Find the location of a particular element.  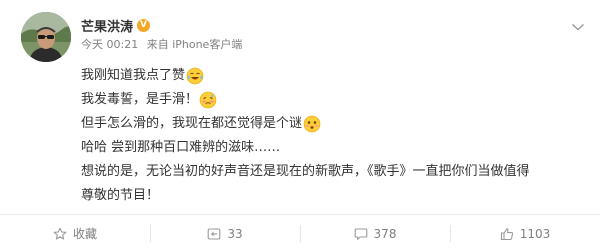

chevron-down-icon is located at coordinates (578, 27).